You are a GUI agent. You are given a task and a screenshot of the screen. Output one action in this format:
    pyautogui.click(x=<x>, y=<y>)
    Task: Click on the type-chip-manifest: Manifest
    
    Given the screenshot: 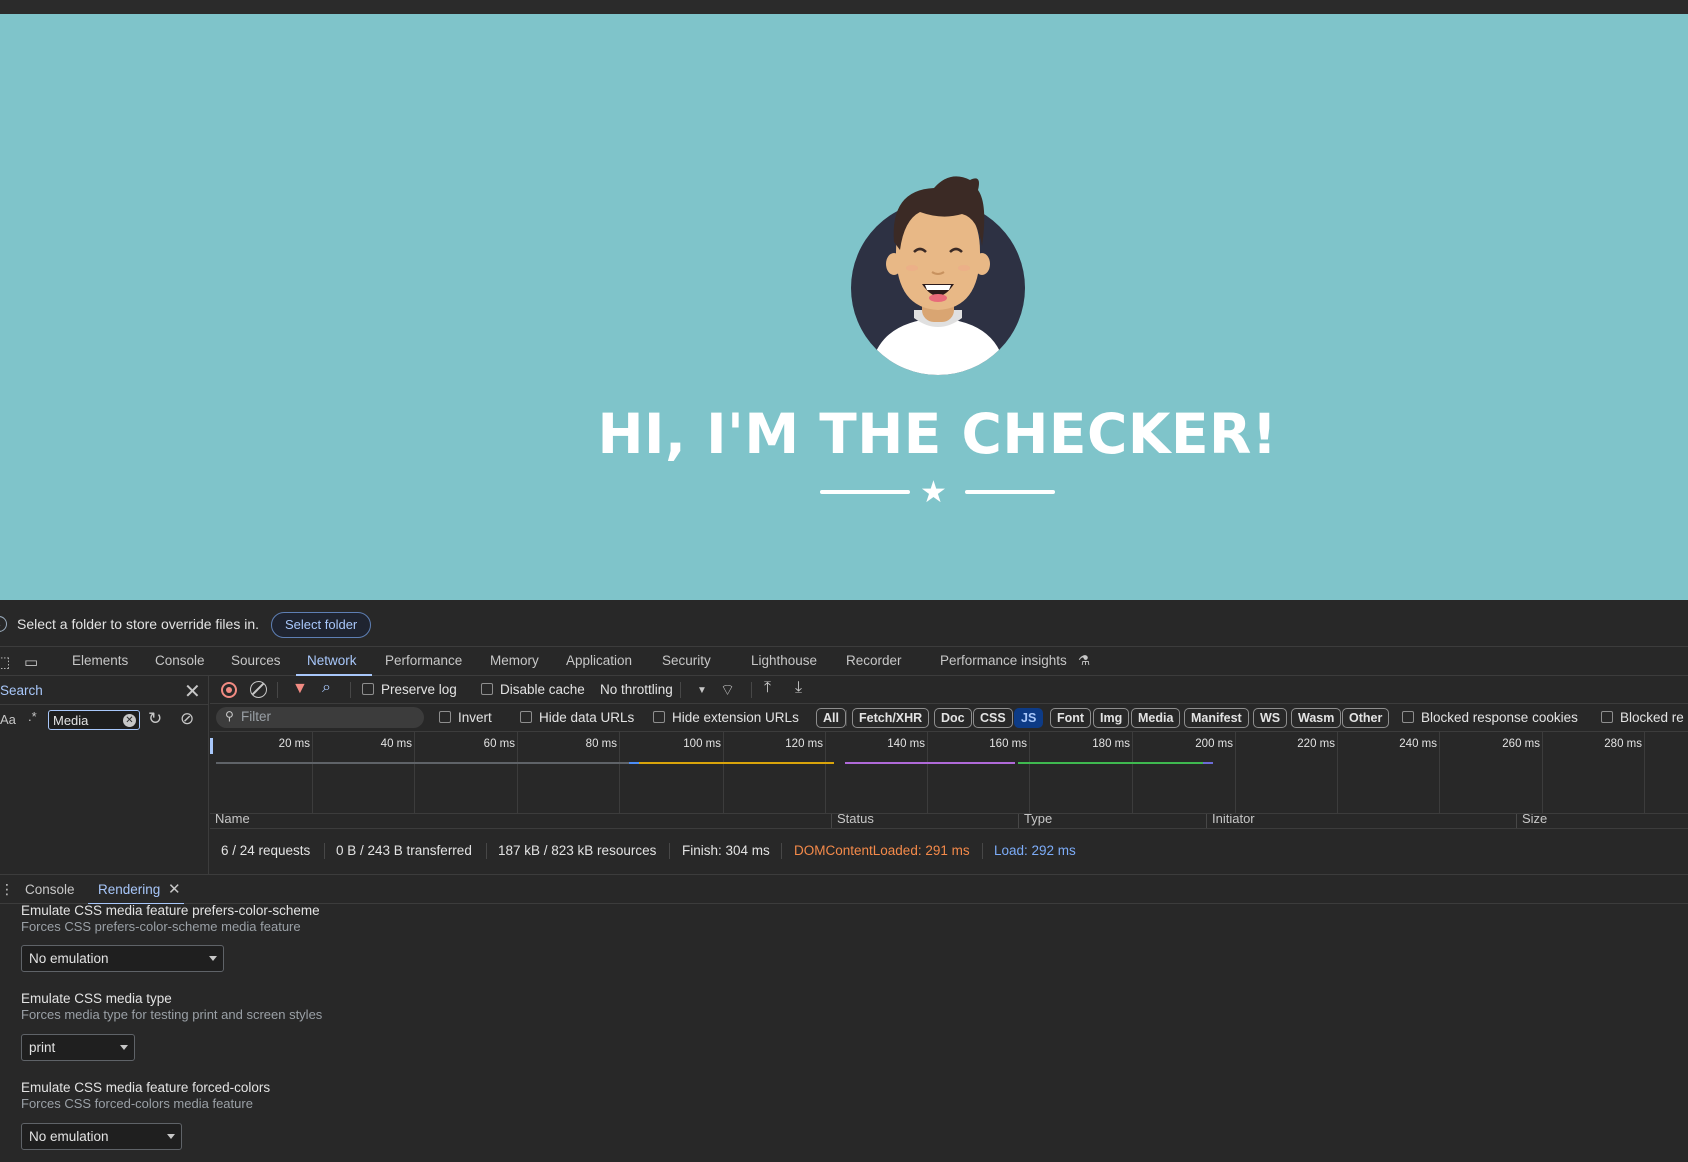 What is the action you would take?
    pyautogui.click(x=1216, y=718)
    